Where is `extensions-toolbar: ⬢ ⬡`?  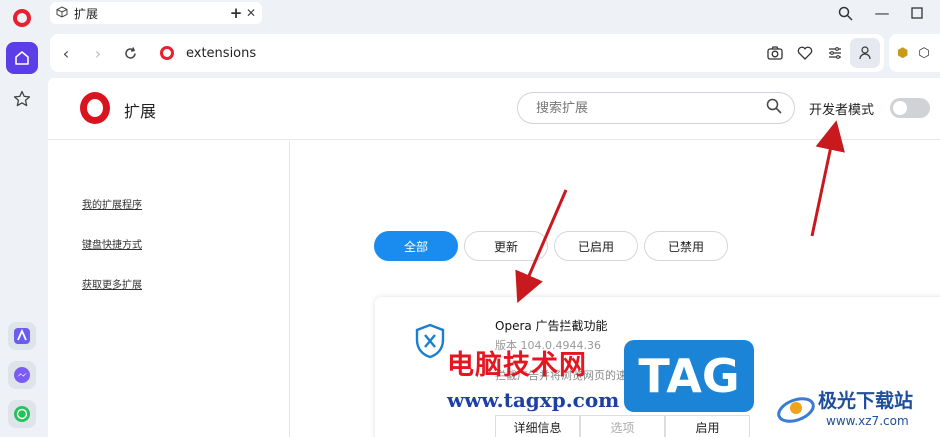
extensions-toolbar: ⬢ ⬡ is located at coordinates (914, 53).